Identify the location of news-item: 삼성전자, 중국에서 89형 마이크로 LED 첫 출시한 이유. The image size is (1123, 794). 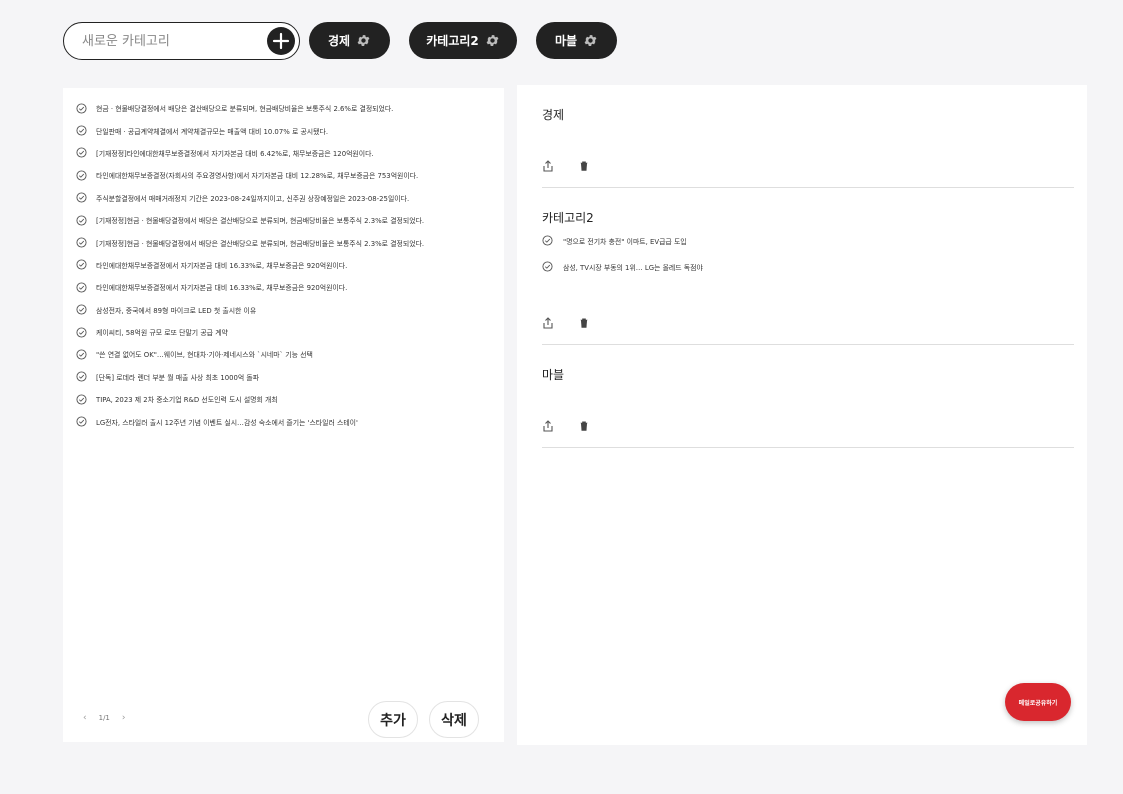
(286, 310).